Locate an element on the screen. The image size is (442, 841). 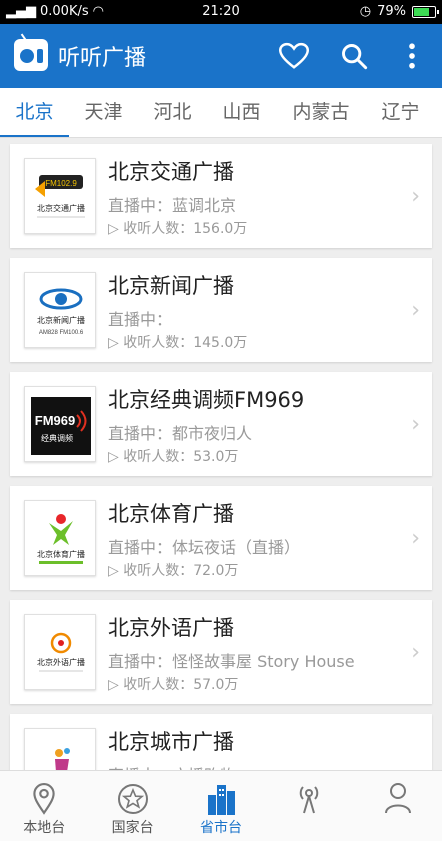
bottom-nav: 本地台 国家台 省市台 is located at coordinates (221, 805).